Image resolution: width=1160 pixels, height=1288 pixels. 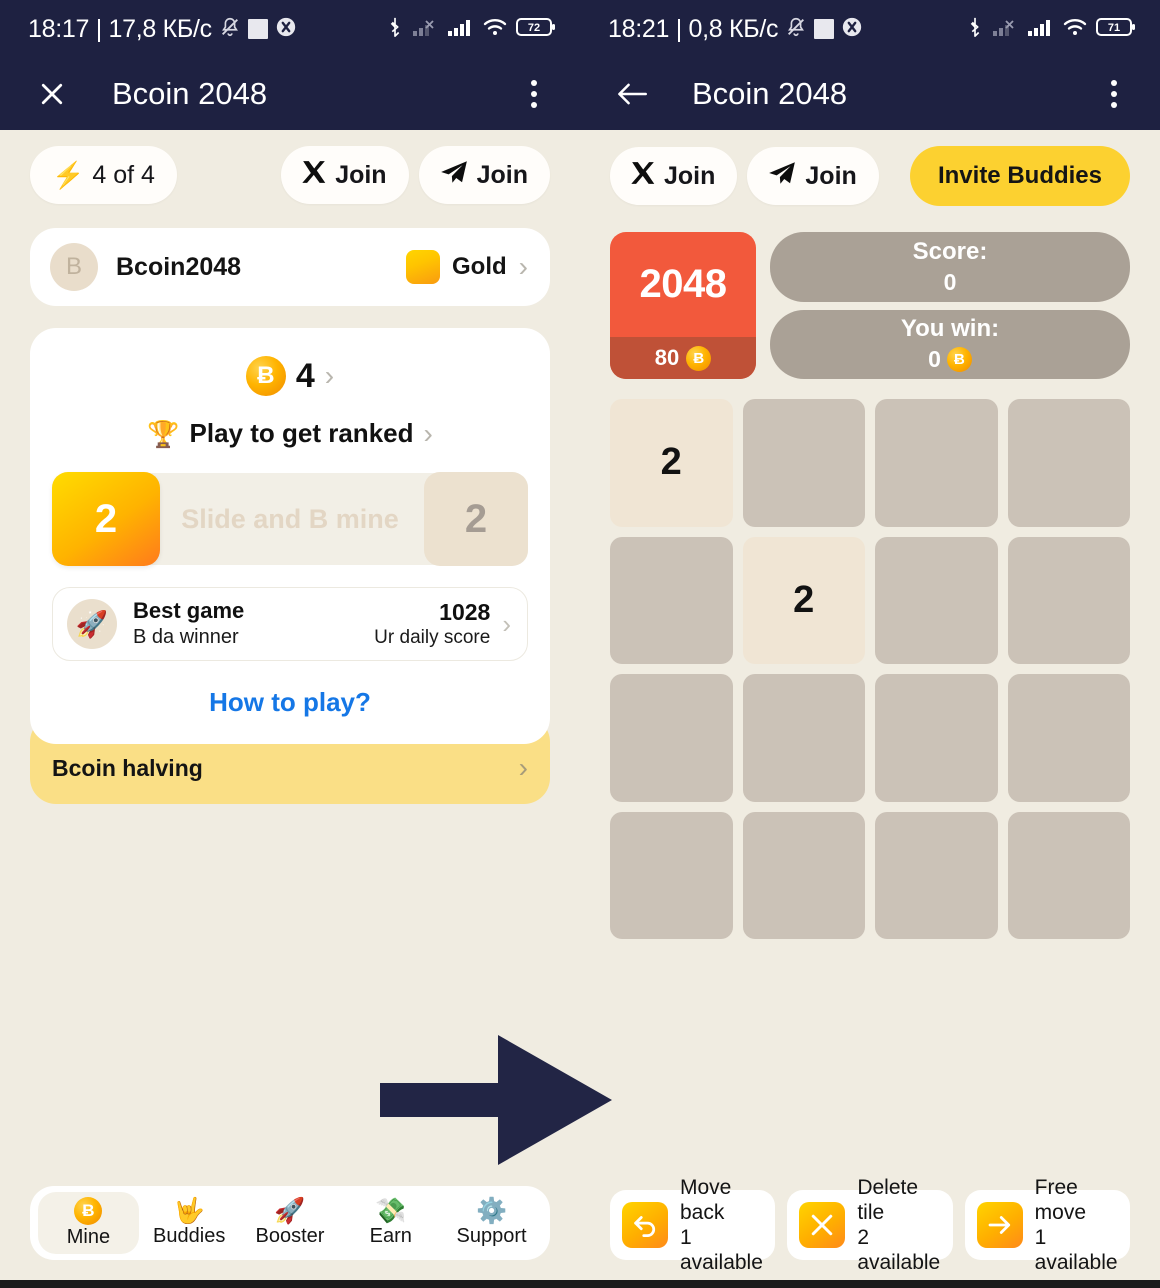 What do you see at coordinates (179, 266) in the screenshot?
I see `username-label: Bcoin2048` at bounding box center [179, 266].